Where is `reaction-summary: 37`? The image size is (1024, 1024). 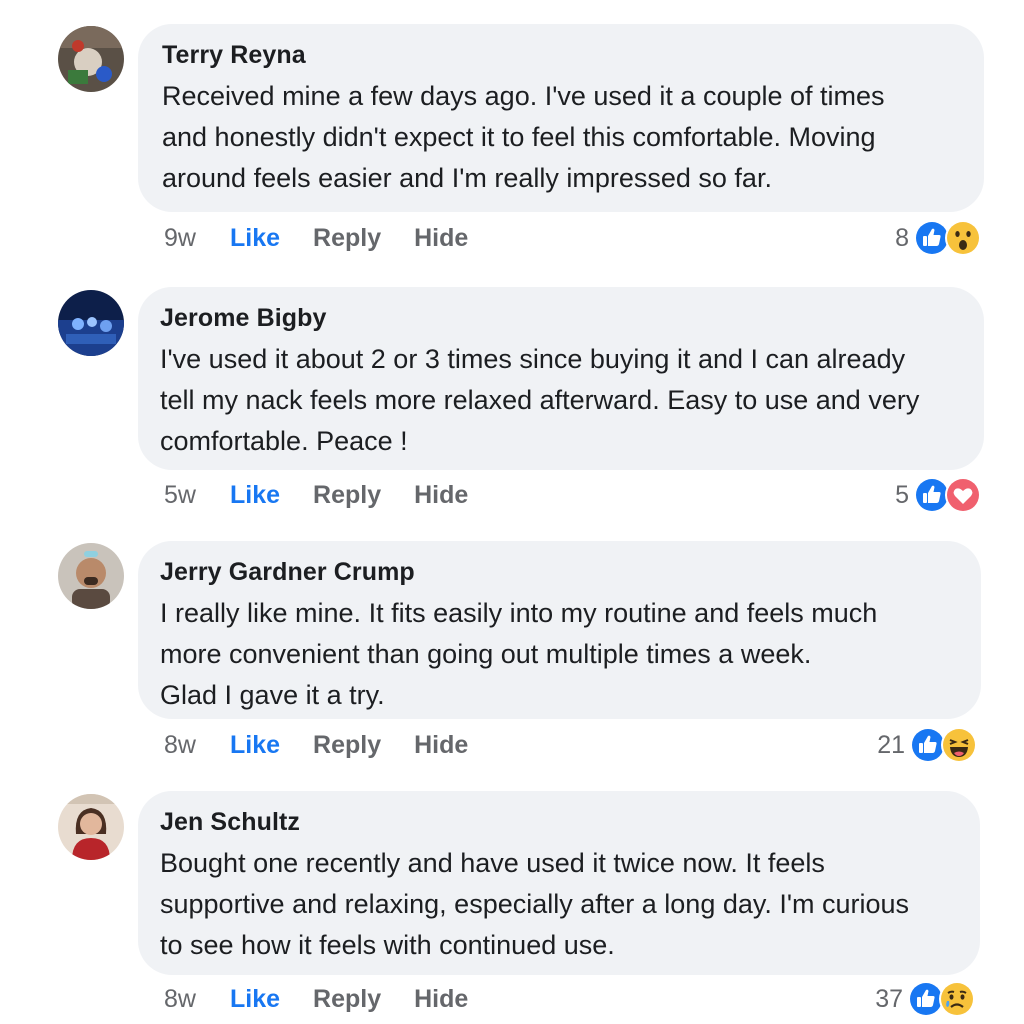
reaction-summary: 37 is located at coordinates (925, 999).